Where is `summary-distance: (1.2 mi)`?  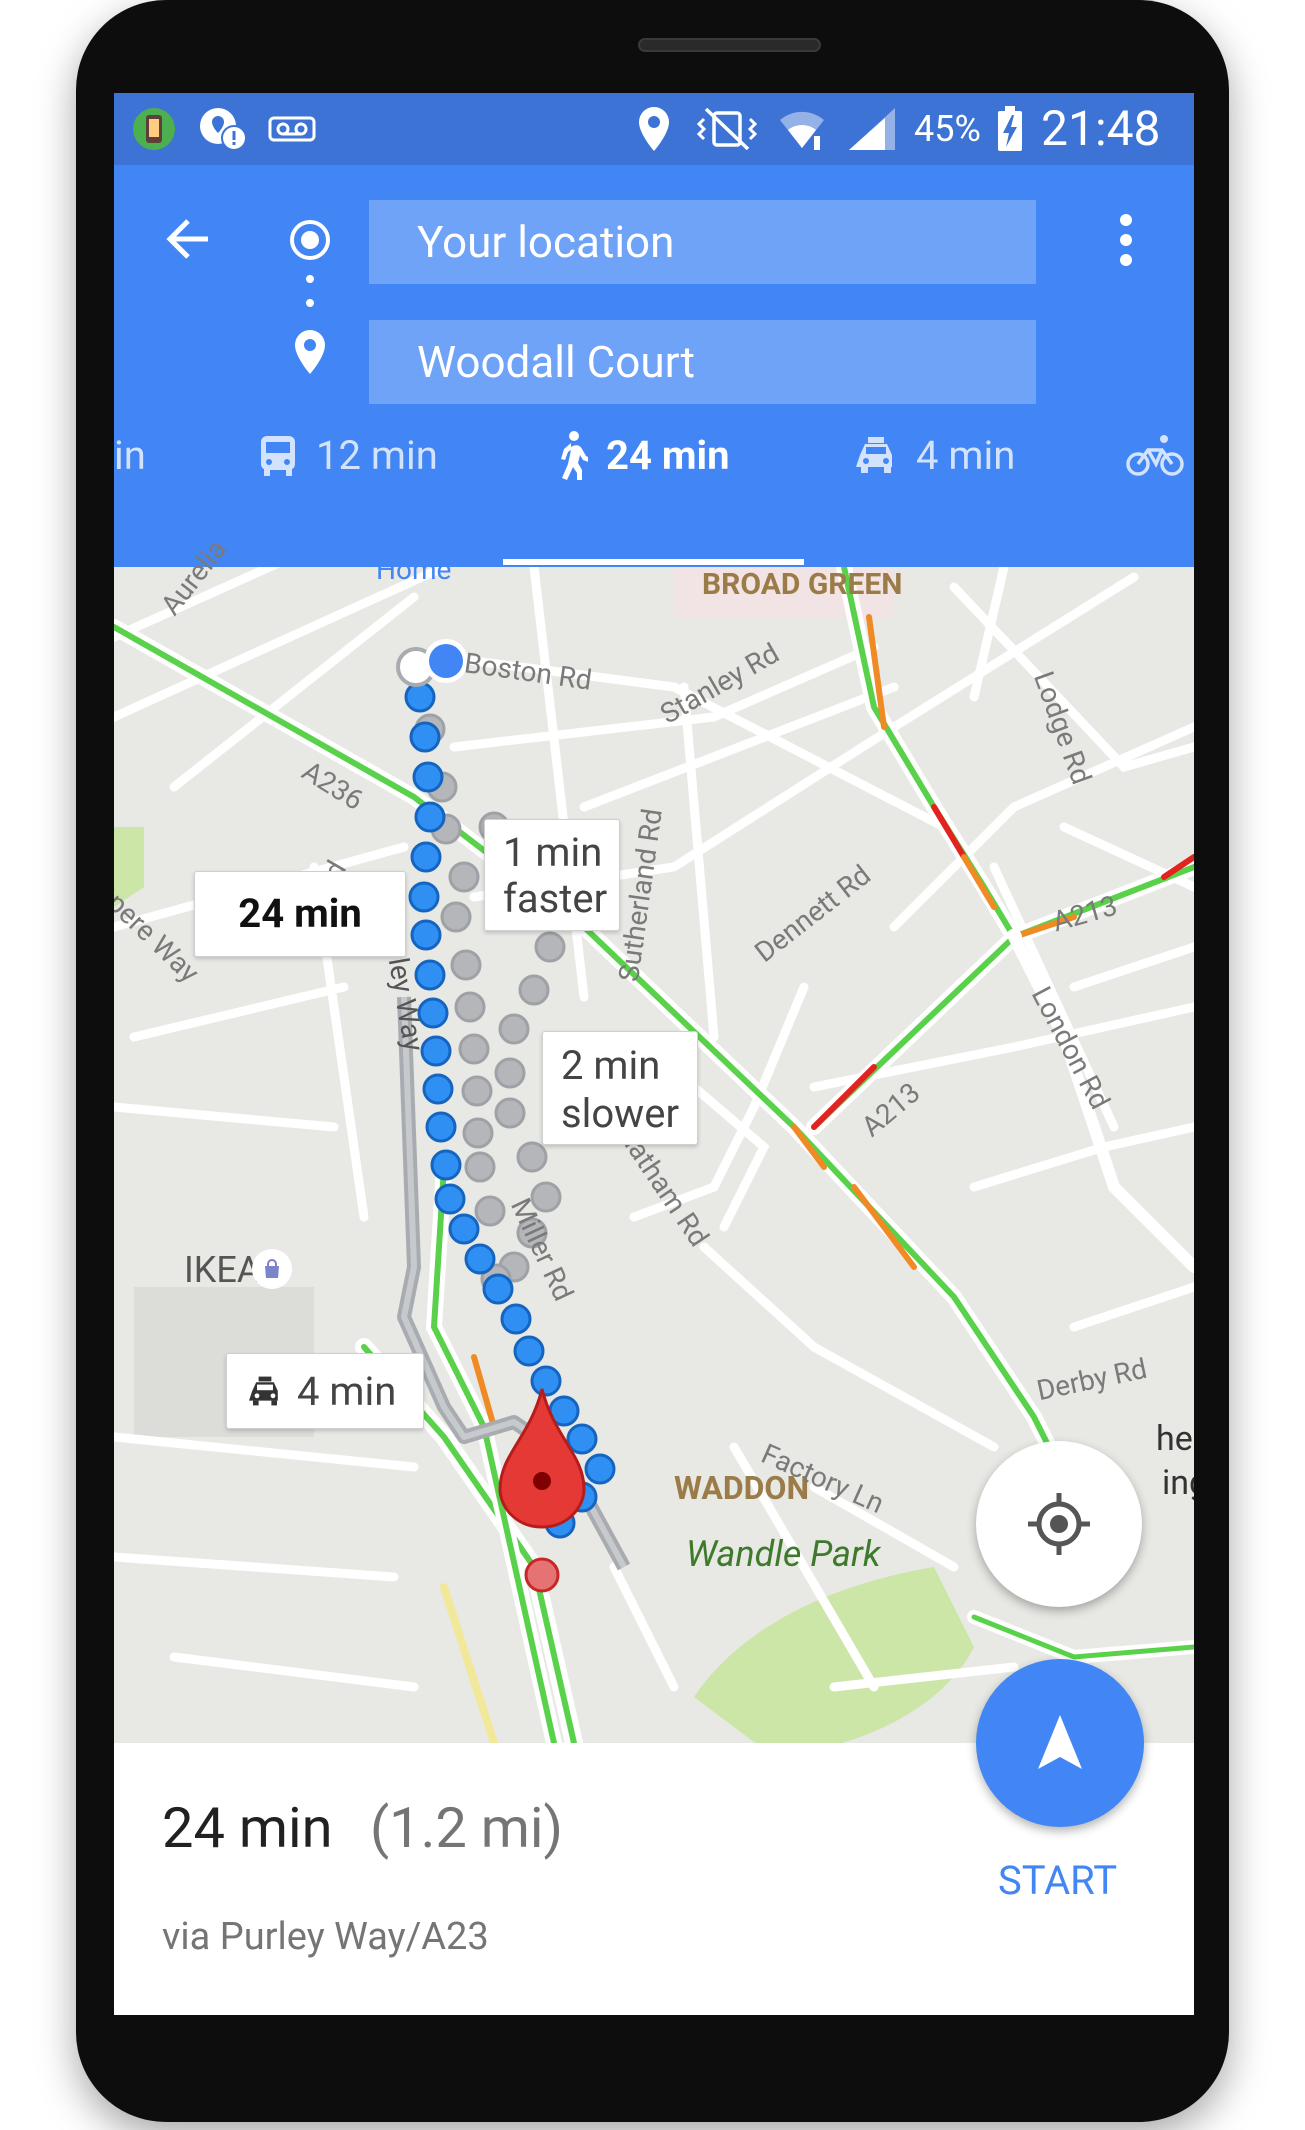
summary-distance: (1.2 mi) is located at coordinates (466, 1828).